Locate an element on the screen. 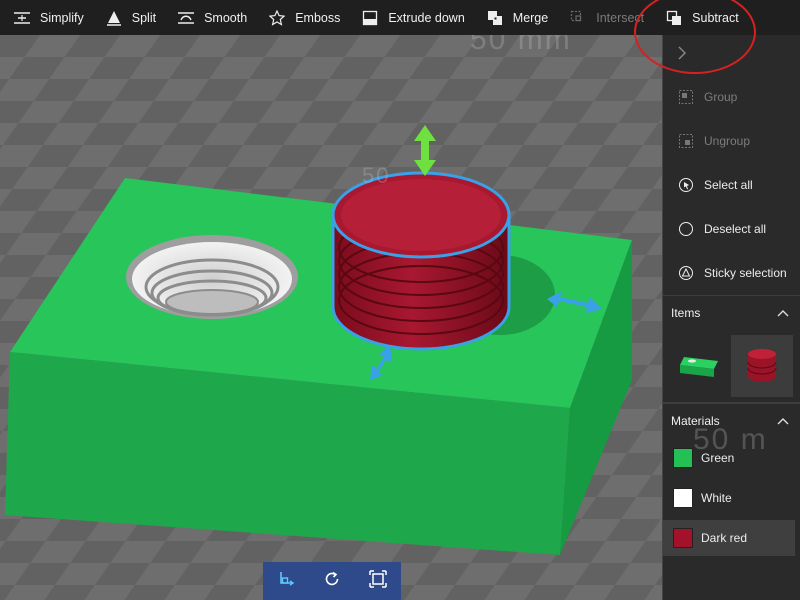  ungroup-button: Ungroup is located at coordinates (731, 141).